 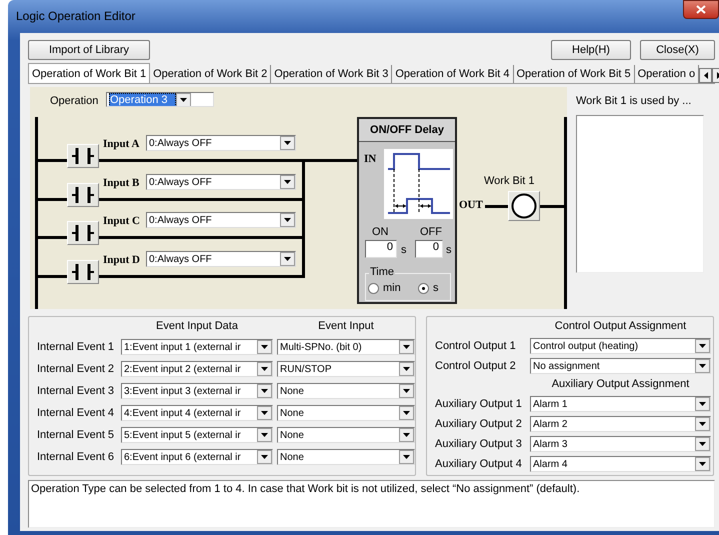 What do you see at coordinates (76, 347) in the screenshot?
I see `event-label: Internal Event 1` at bounding box center [76, 347].